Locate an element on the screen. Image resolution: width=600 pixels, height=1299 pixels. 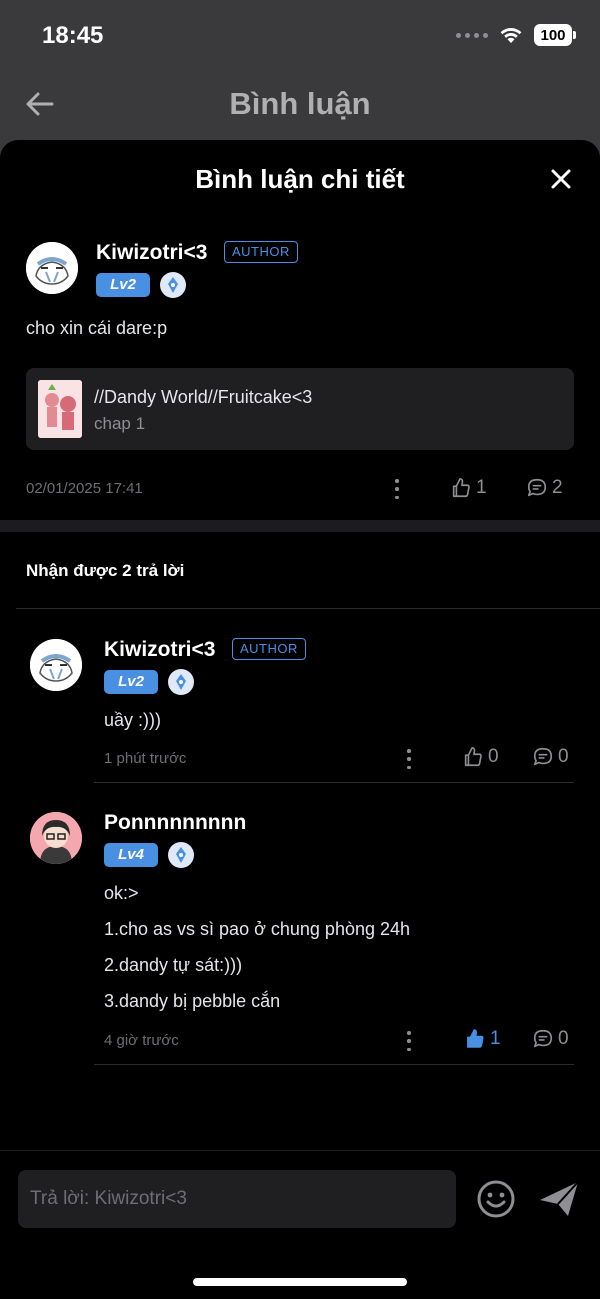
reply-count-button: 2 is located at coordinates (544, 488).